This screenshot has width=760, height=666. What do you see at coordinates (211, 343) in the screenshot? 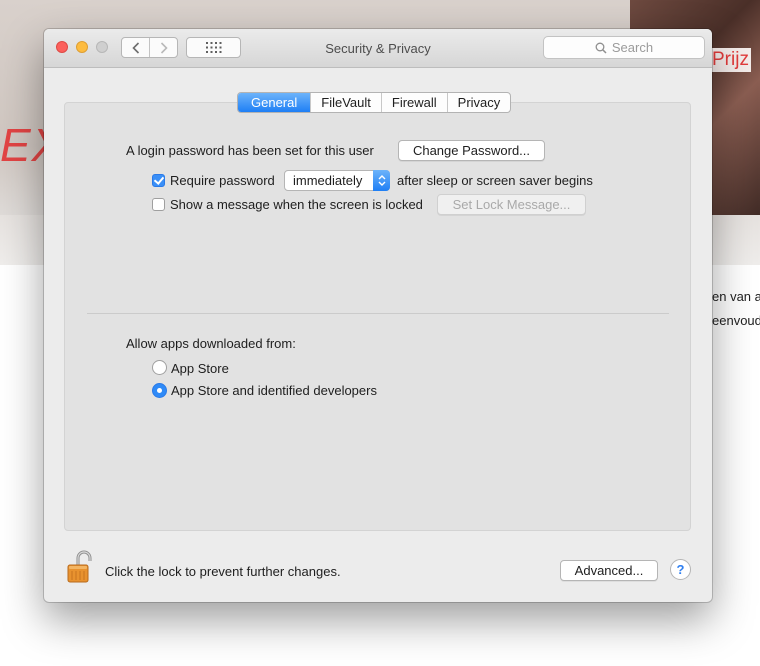
I see `allow-apps-heading: Allow apps downloaded from:` at bounding box center [211, 343].